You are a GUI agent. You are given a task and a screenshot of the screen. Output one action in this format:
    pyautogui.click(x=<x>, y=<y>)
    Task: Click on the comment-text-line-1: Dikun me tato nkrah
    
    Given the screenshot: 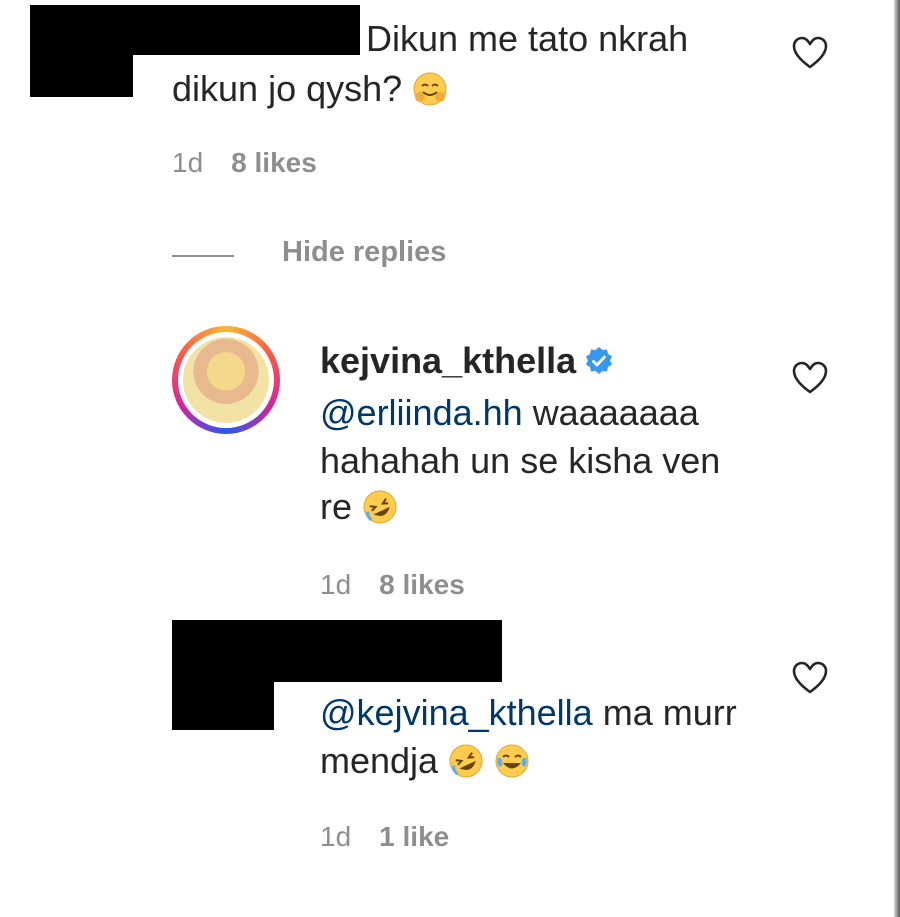 What is the action you would take?
    pyautogui.click(x=527, y=38)
    